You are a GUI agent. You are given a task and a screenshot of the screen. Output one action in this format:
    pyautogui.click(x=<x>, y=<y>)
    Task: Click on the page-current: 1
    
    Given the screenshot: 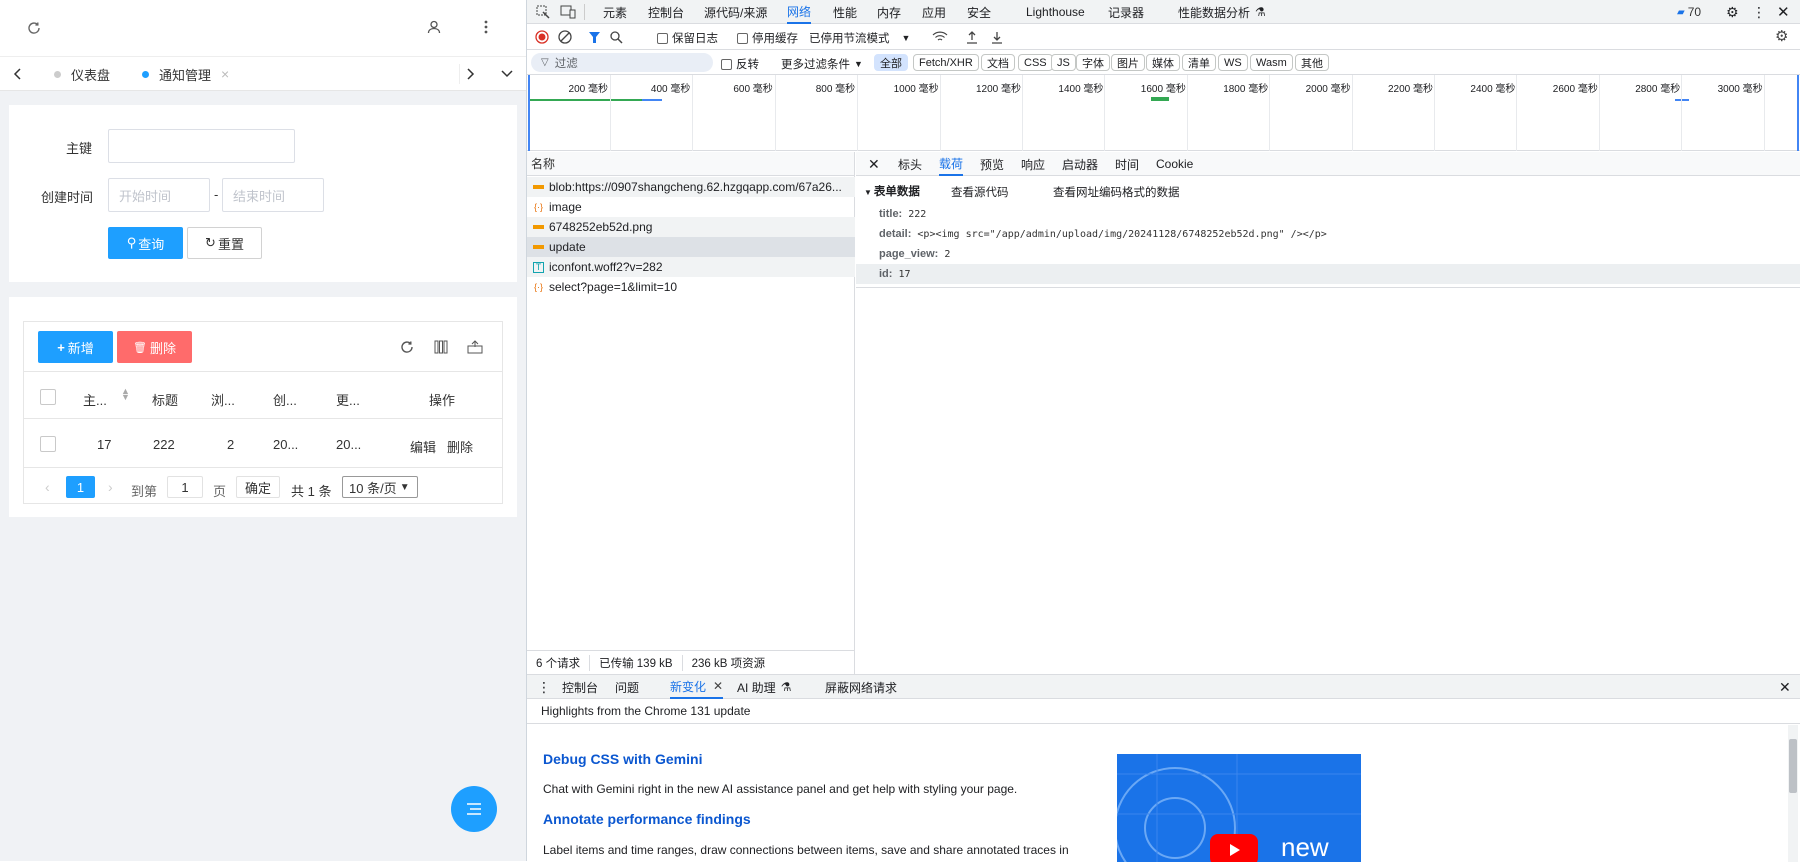 What is the action you would take?
    pyautogui.click(x=80, y=487)
    